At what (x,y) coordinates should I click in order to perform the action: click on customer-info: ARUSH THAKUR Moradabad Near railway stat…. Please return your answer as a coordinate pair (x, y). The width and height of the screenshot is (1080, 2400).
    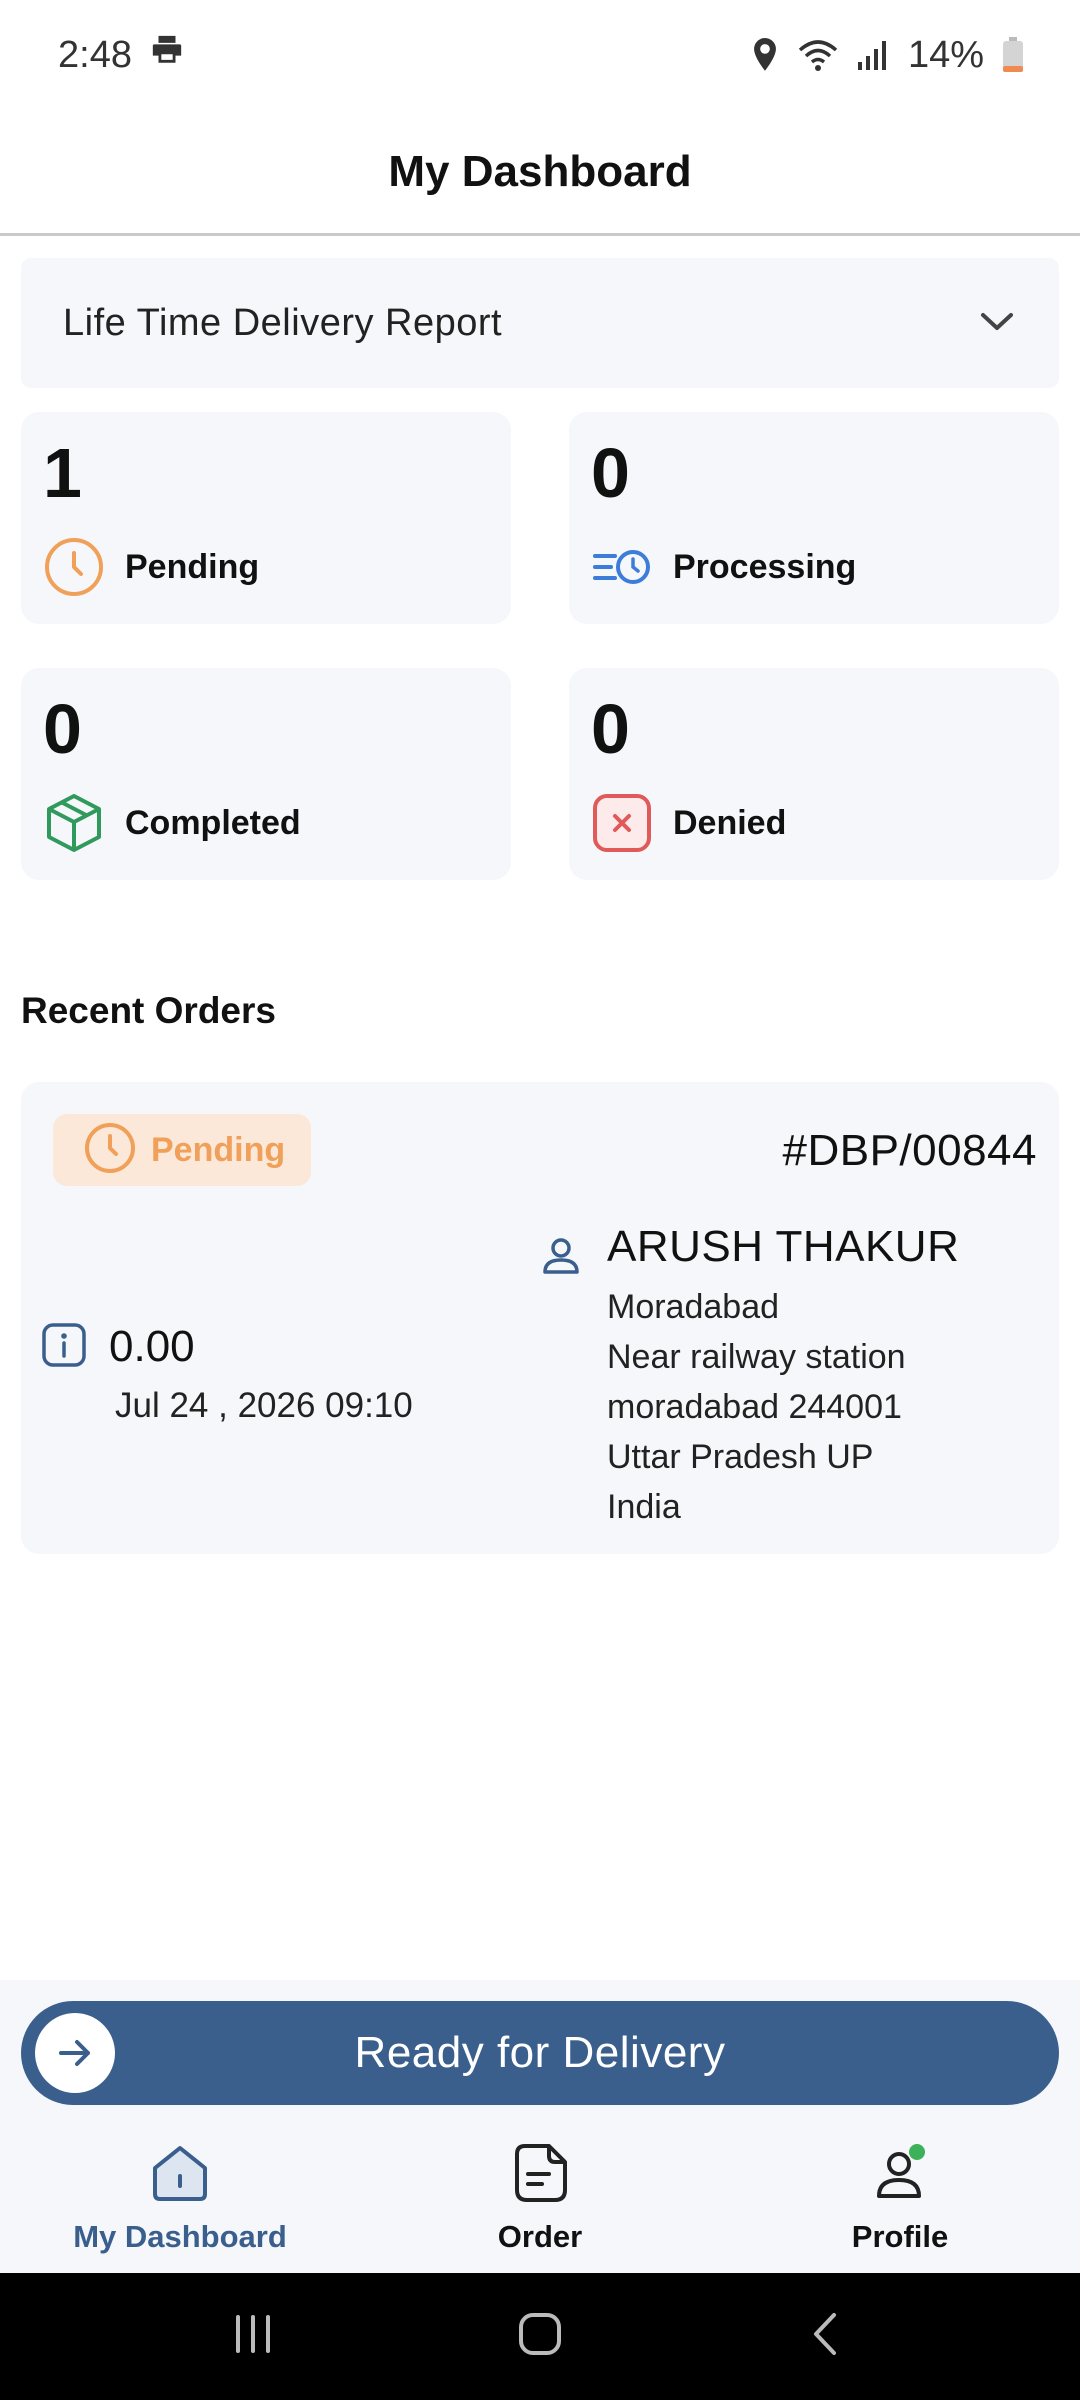
    Looking at the image, I should click on (750, 1377).